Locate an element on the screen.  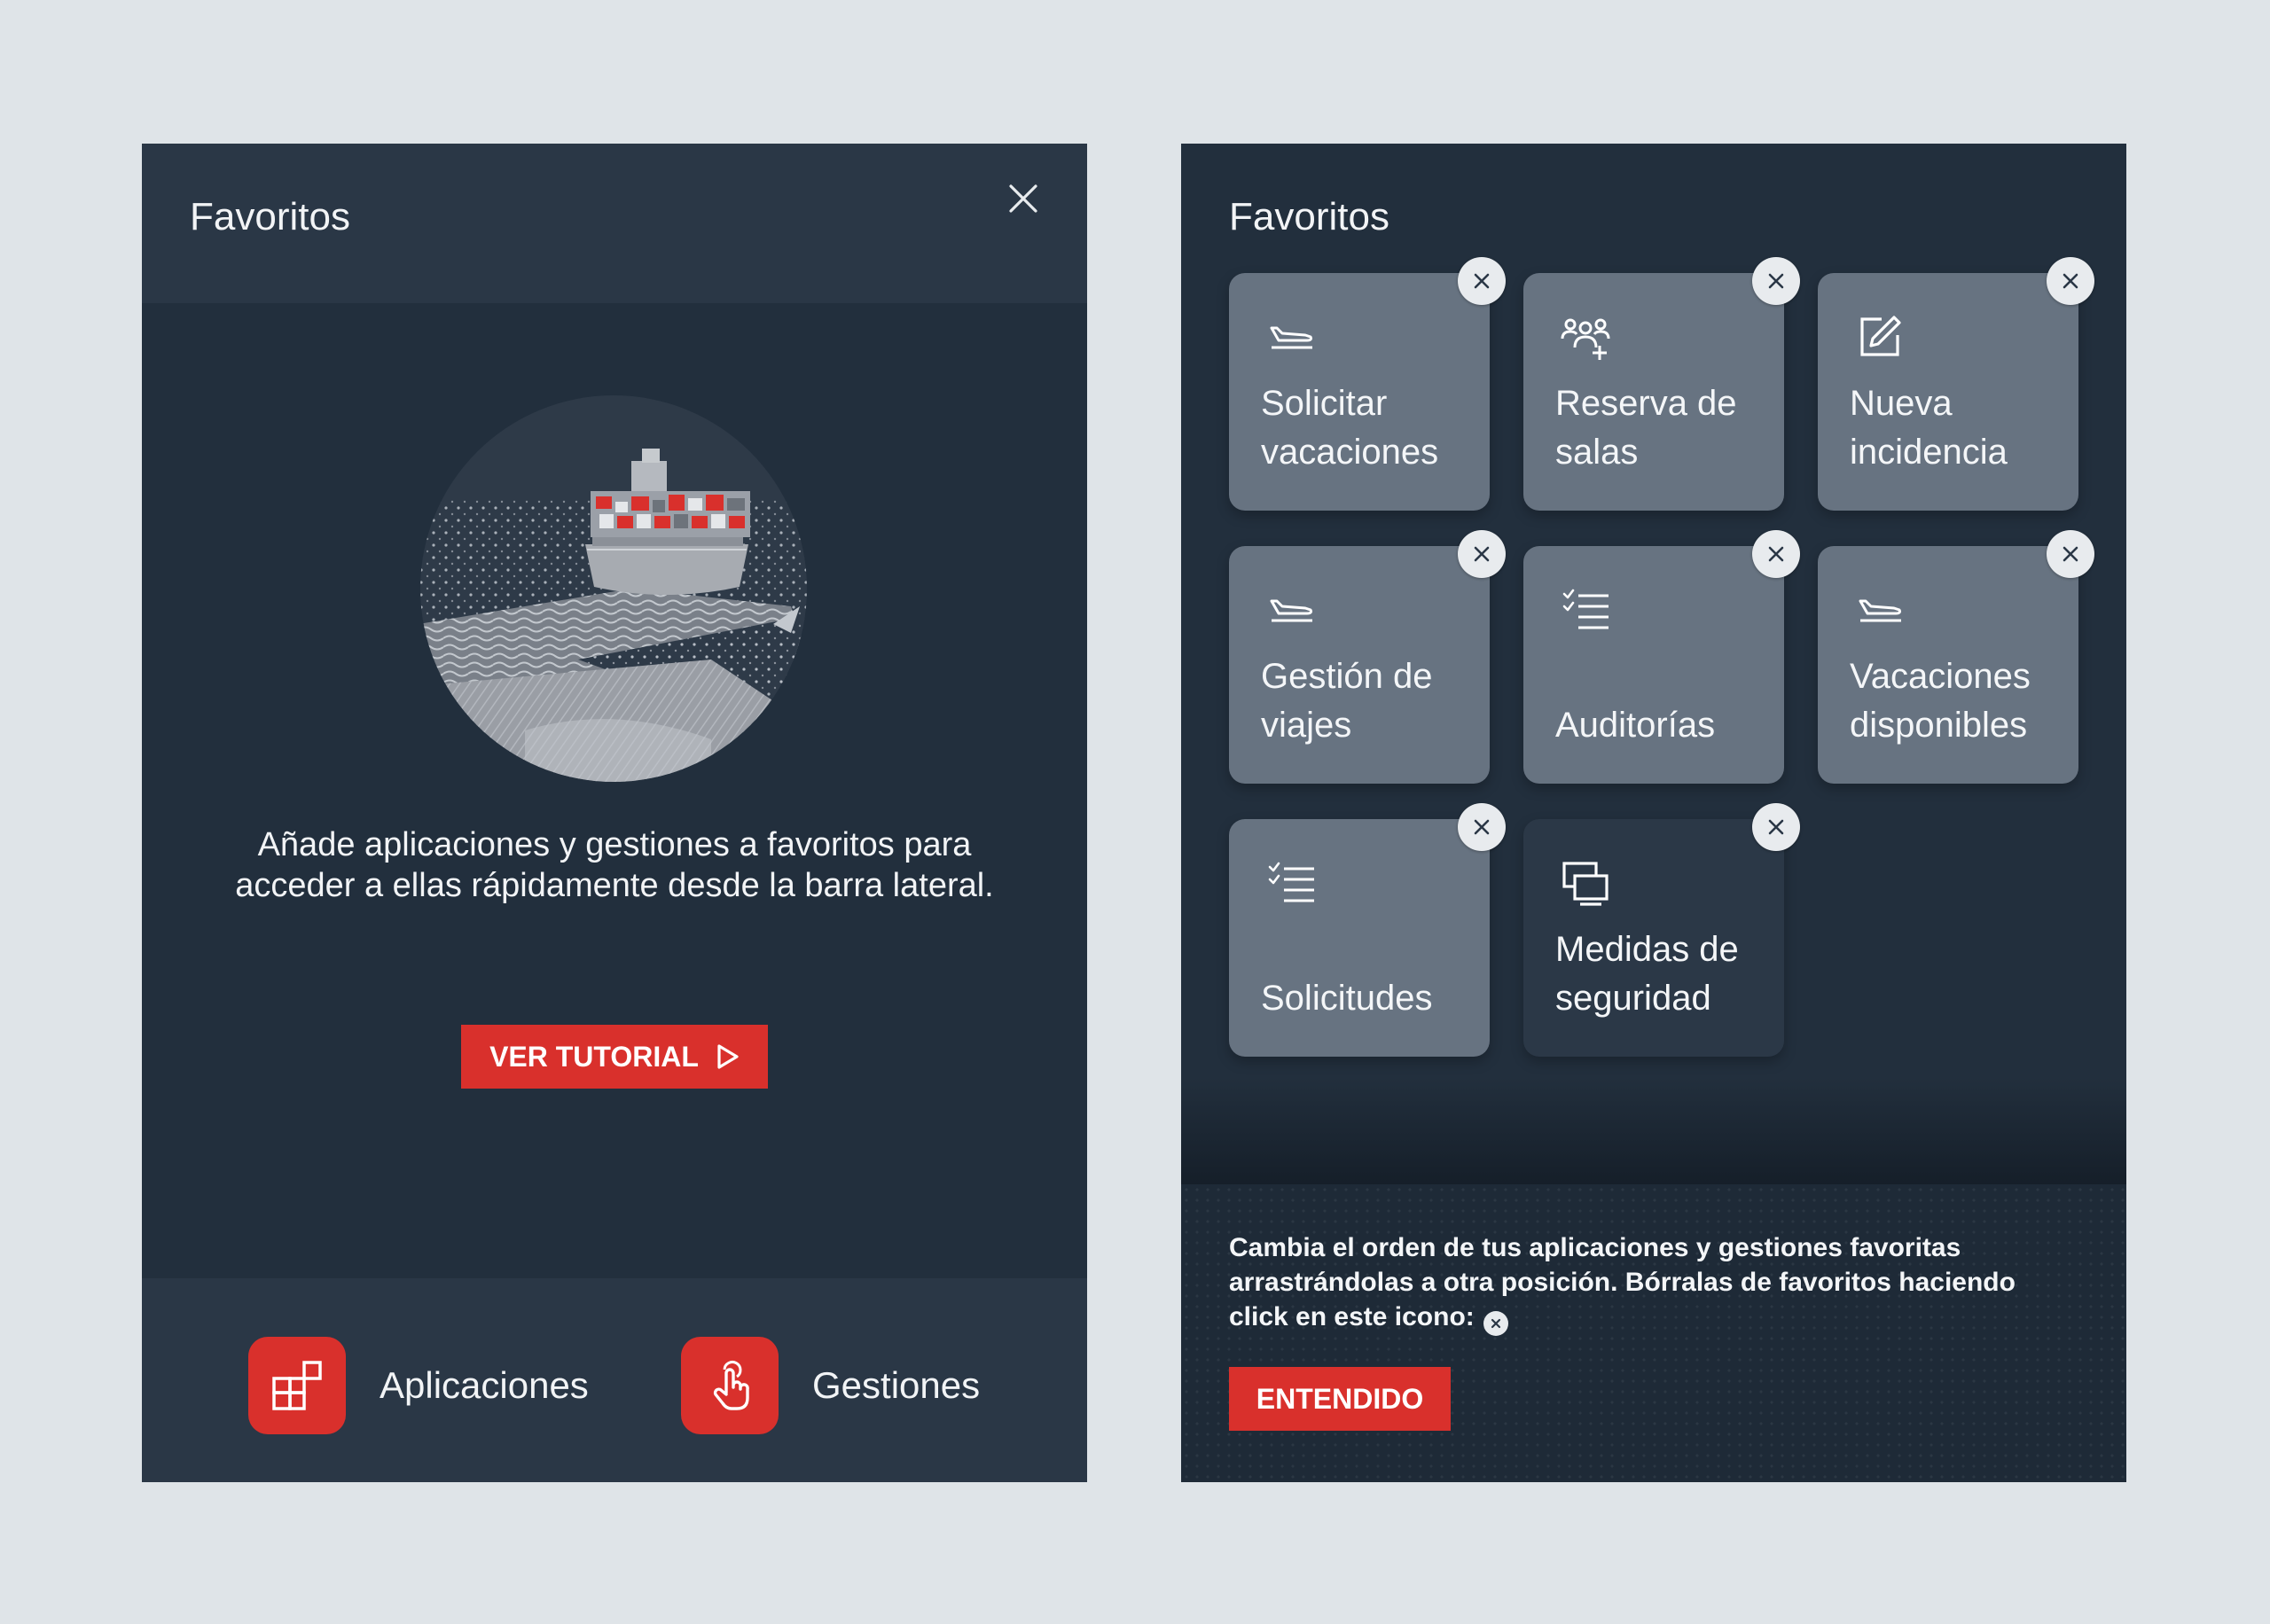
tutorial-button-label: VER TUTORIAL is located at coordinates (594, 1056).